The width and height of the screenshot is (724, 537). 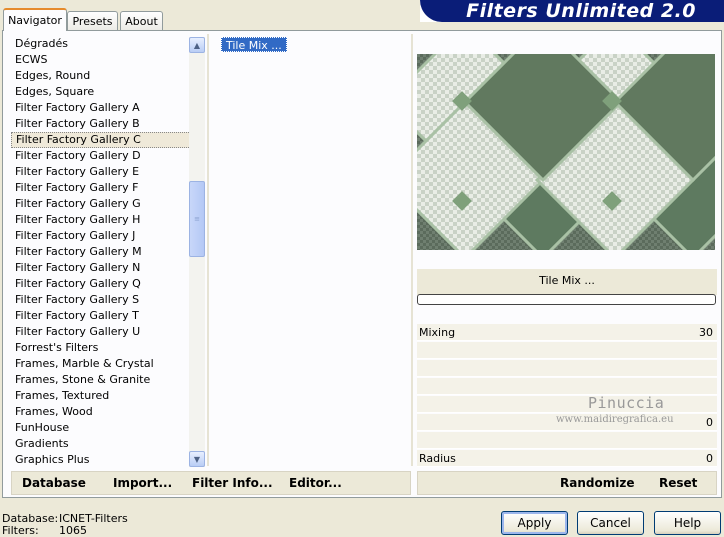 What do you see at coordinates (101, 444) in the screenshot?
I see `category-item: Gradients` at bounding box center [101, 444].